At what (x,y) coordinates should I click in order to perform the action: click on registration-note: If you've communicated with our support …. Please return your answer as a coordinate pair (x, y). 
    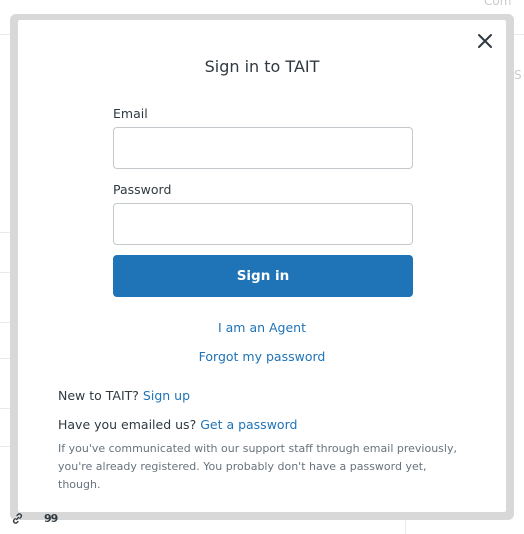
    Looking at the image, I should click on (257, 466).